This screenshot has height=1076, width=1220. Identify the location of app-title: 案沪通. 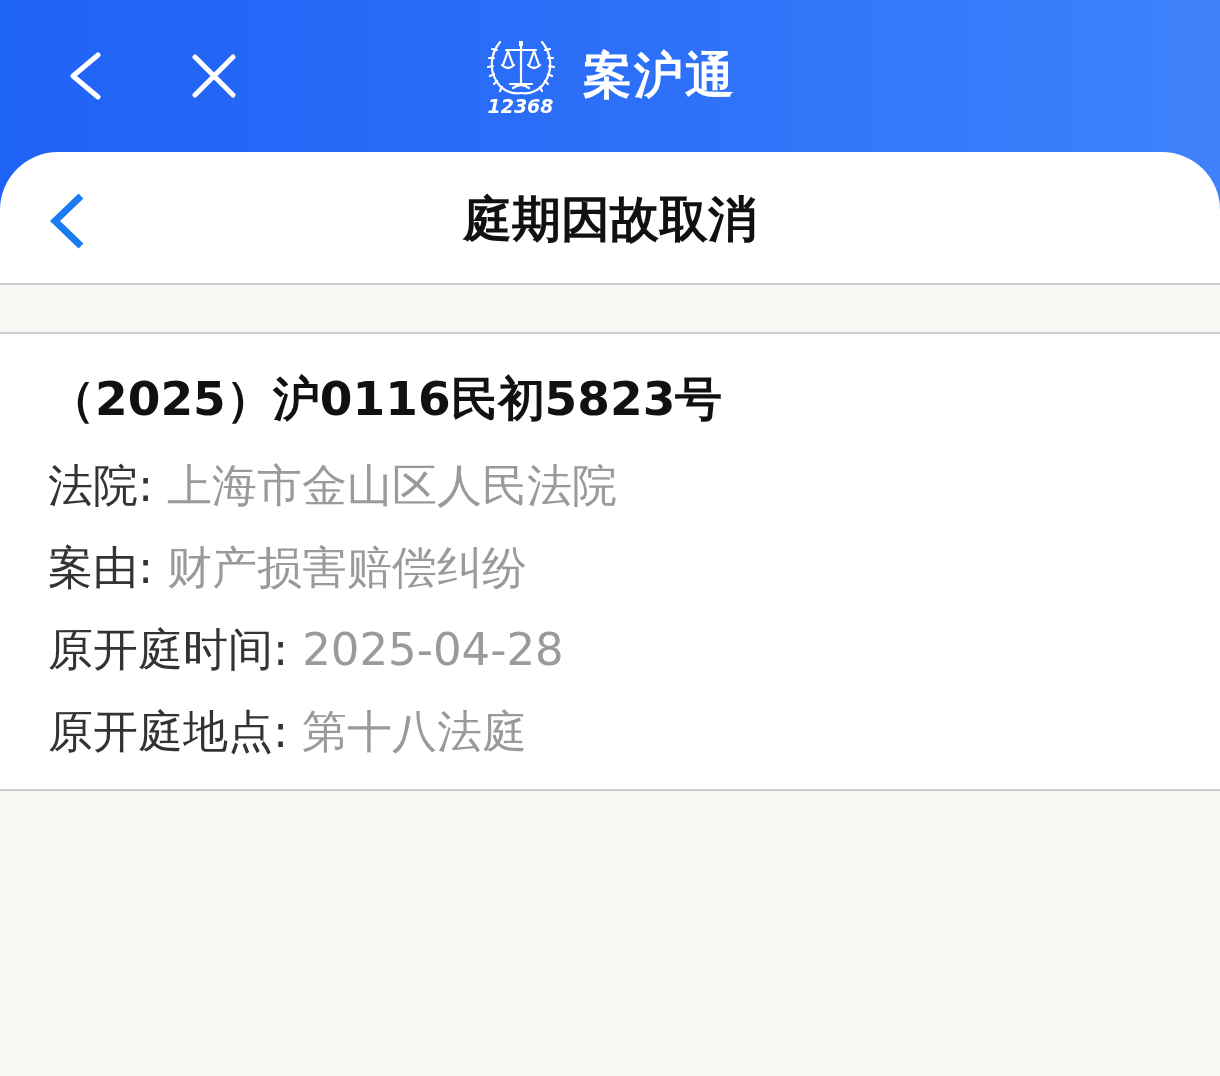
(659, 76).